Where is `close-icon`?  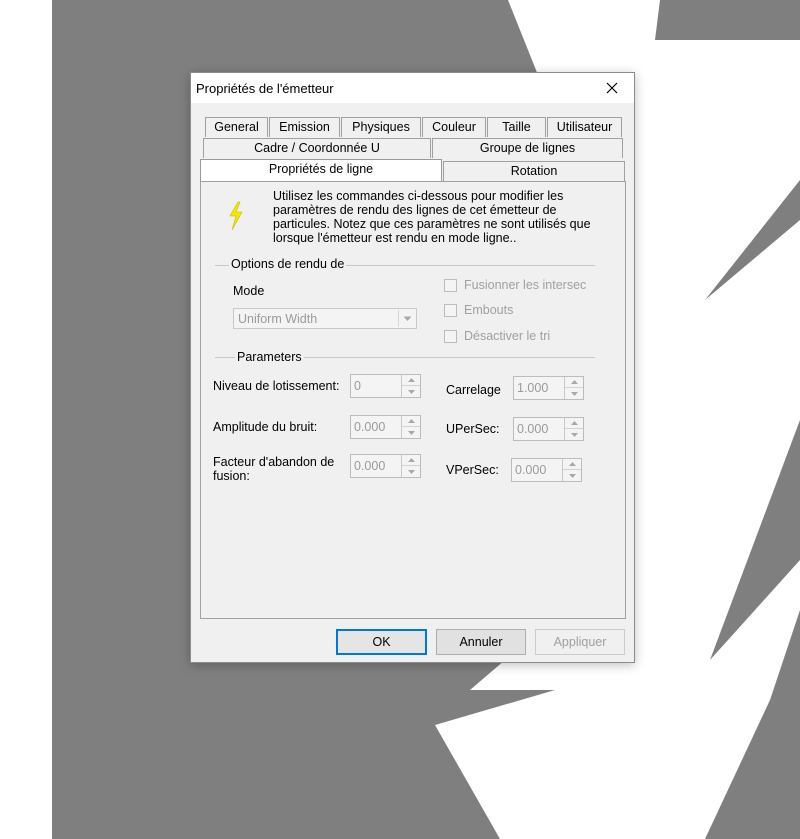 close-icon is located at coordinates (612, 88).